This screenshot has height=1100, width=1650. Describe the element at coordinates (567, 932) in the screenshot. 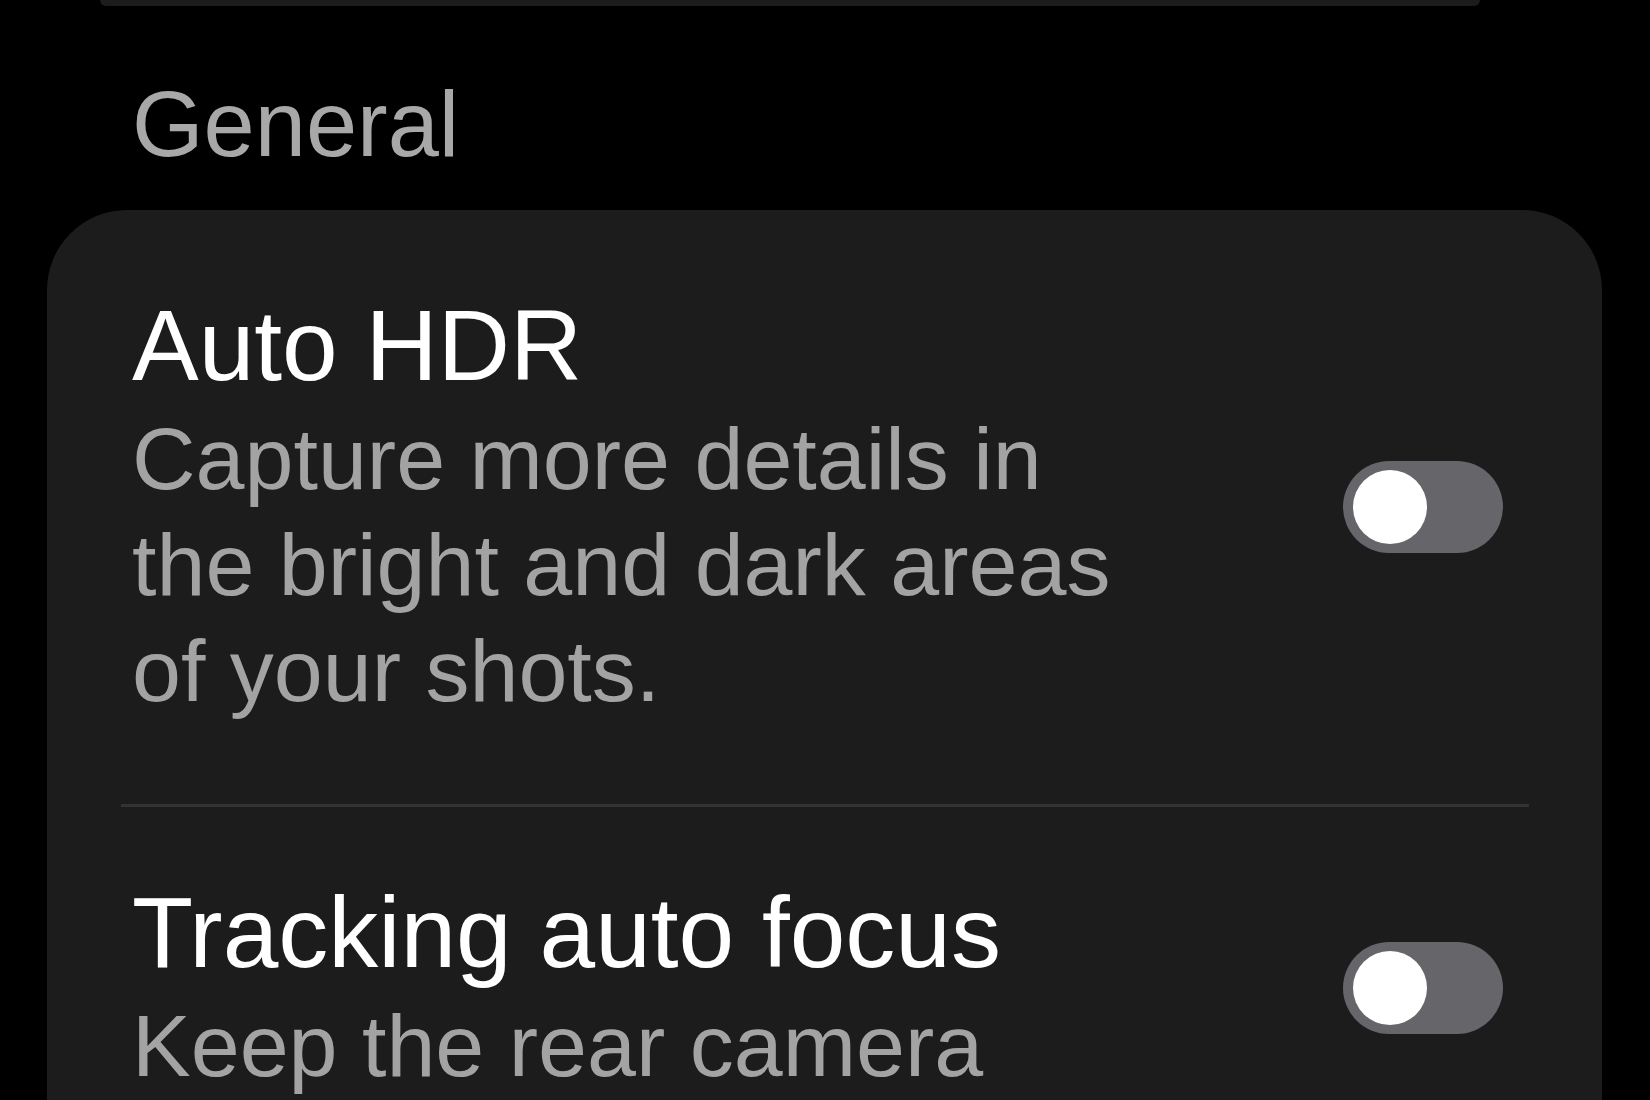

I see `setting-title: Tracking auto focus` at that location.